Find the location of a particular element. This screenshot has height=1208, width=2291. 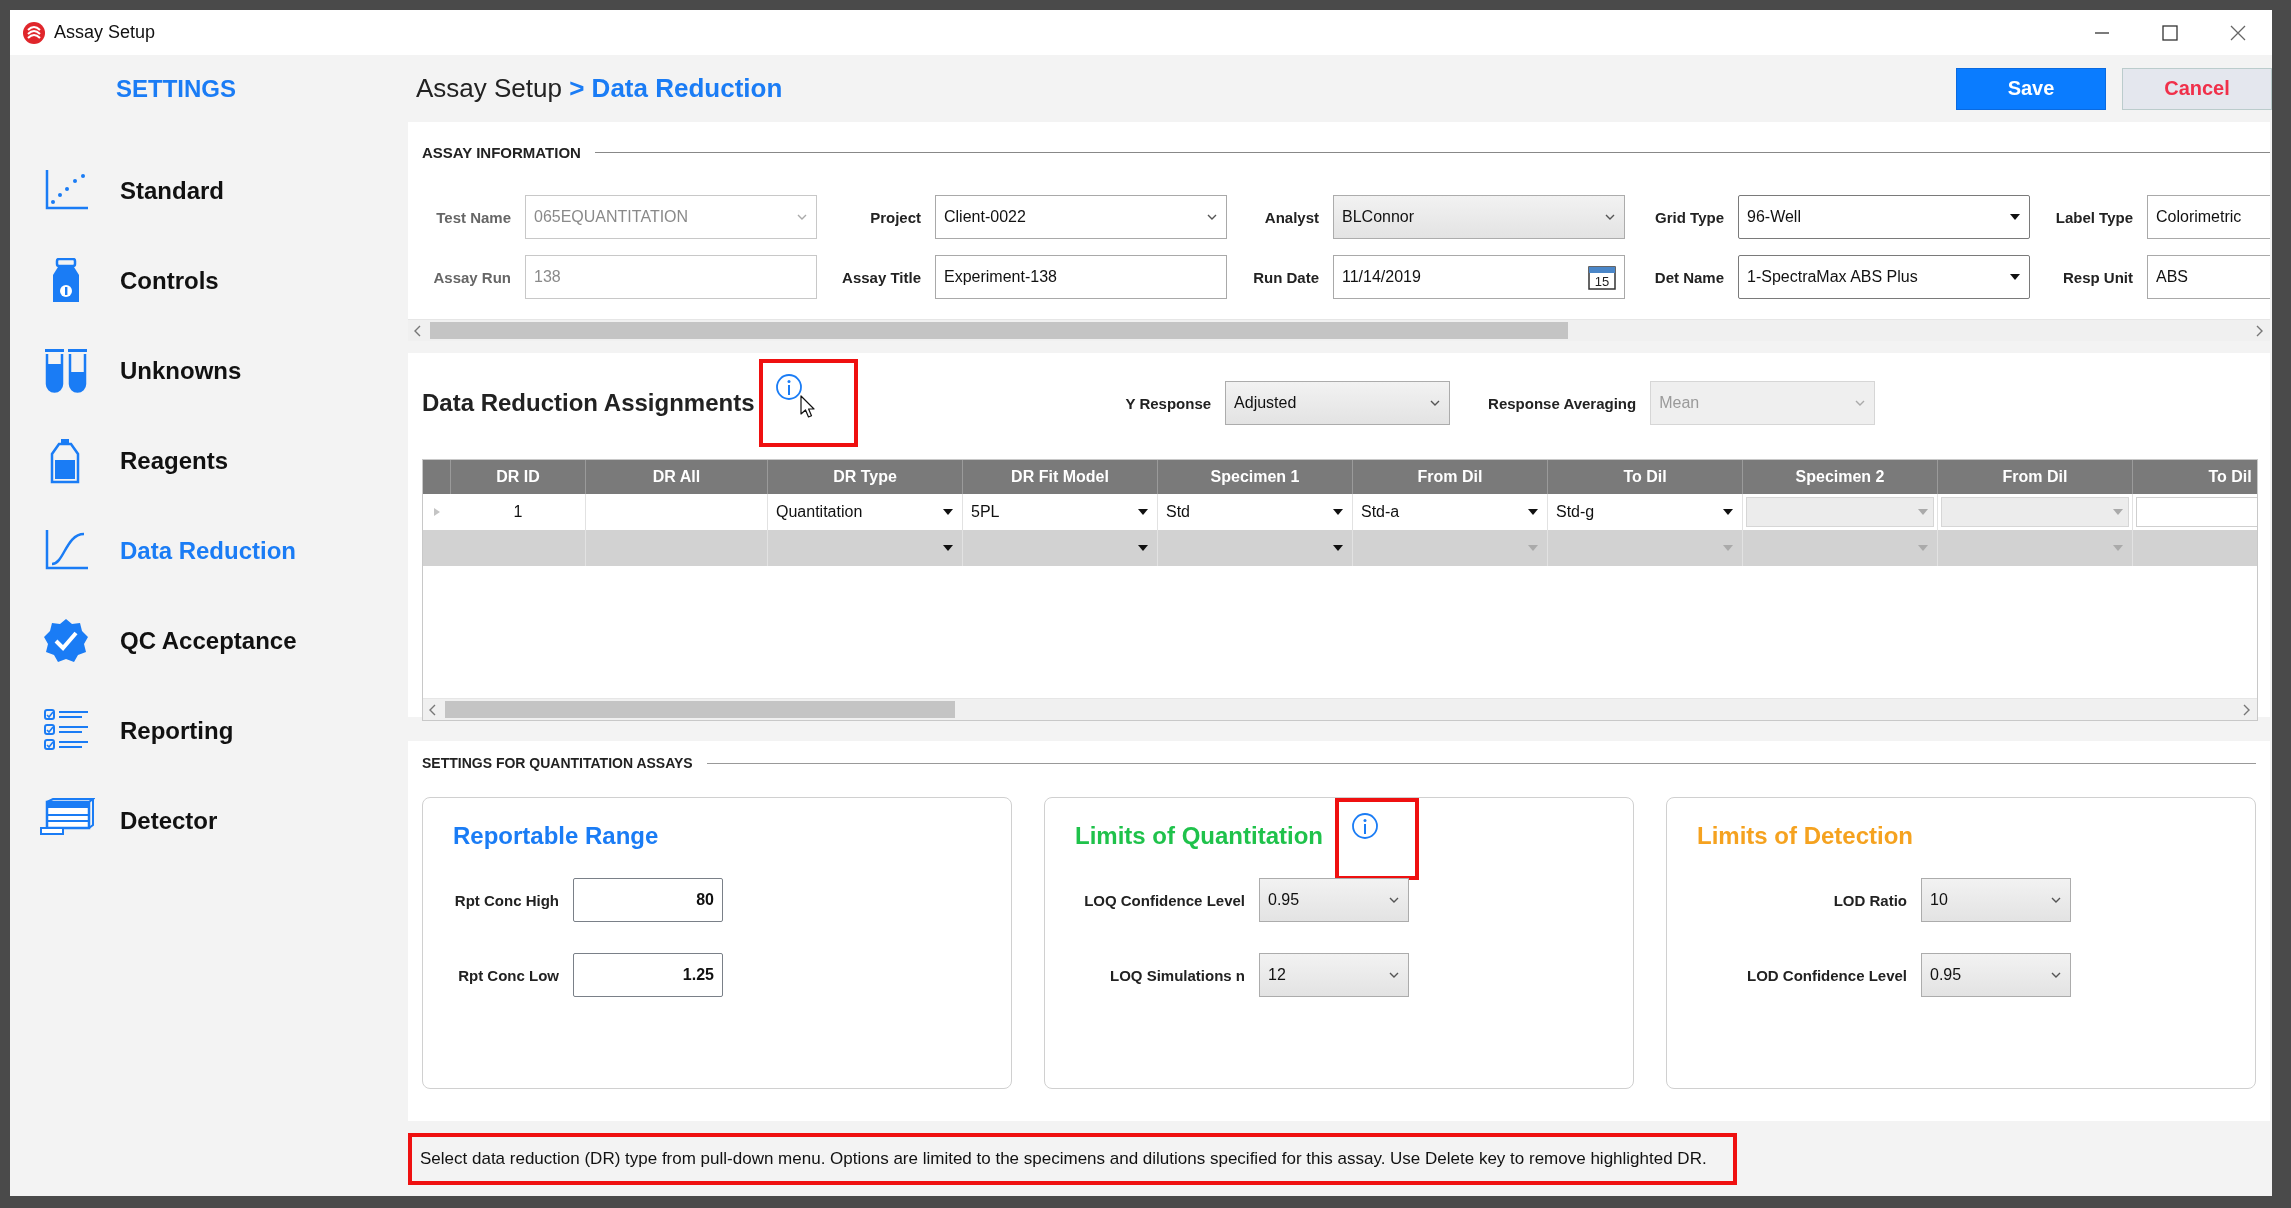

close-icon is located at coordinates (2238, 32).